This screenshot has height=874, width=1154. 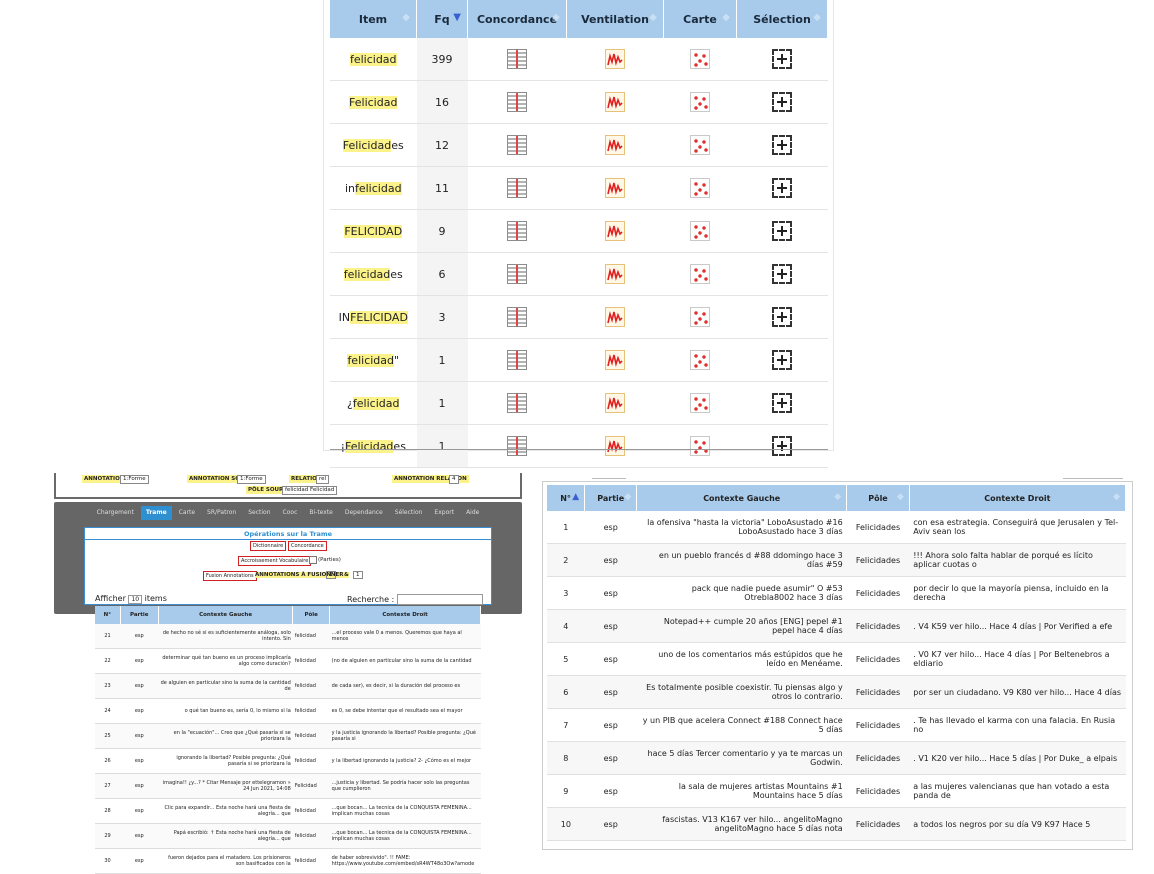 I want to click on item-cell: Felicidades, so click(x=373, y=145).